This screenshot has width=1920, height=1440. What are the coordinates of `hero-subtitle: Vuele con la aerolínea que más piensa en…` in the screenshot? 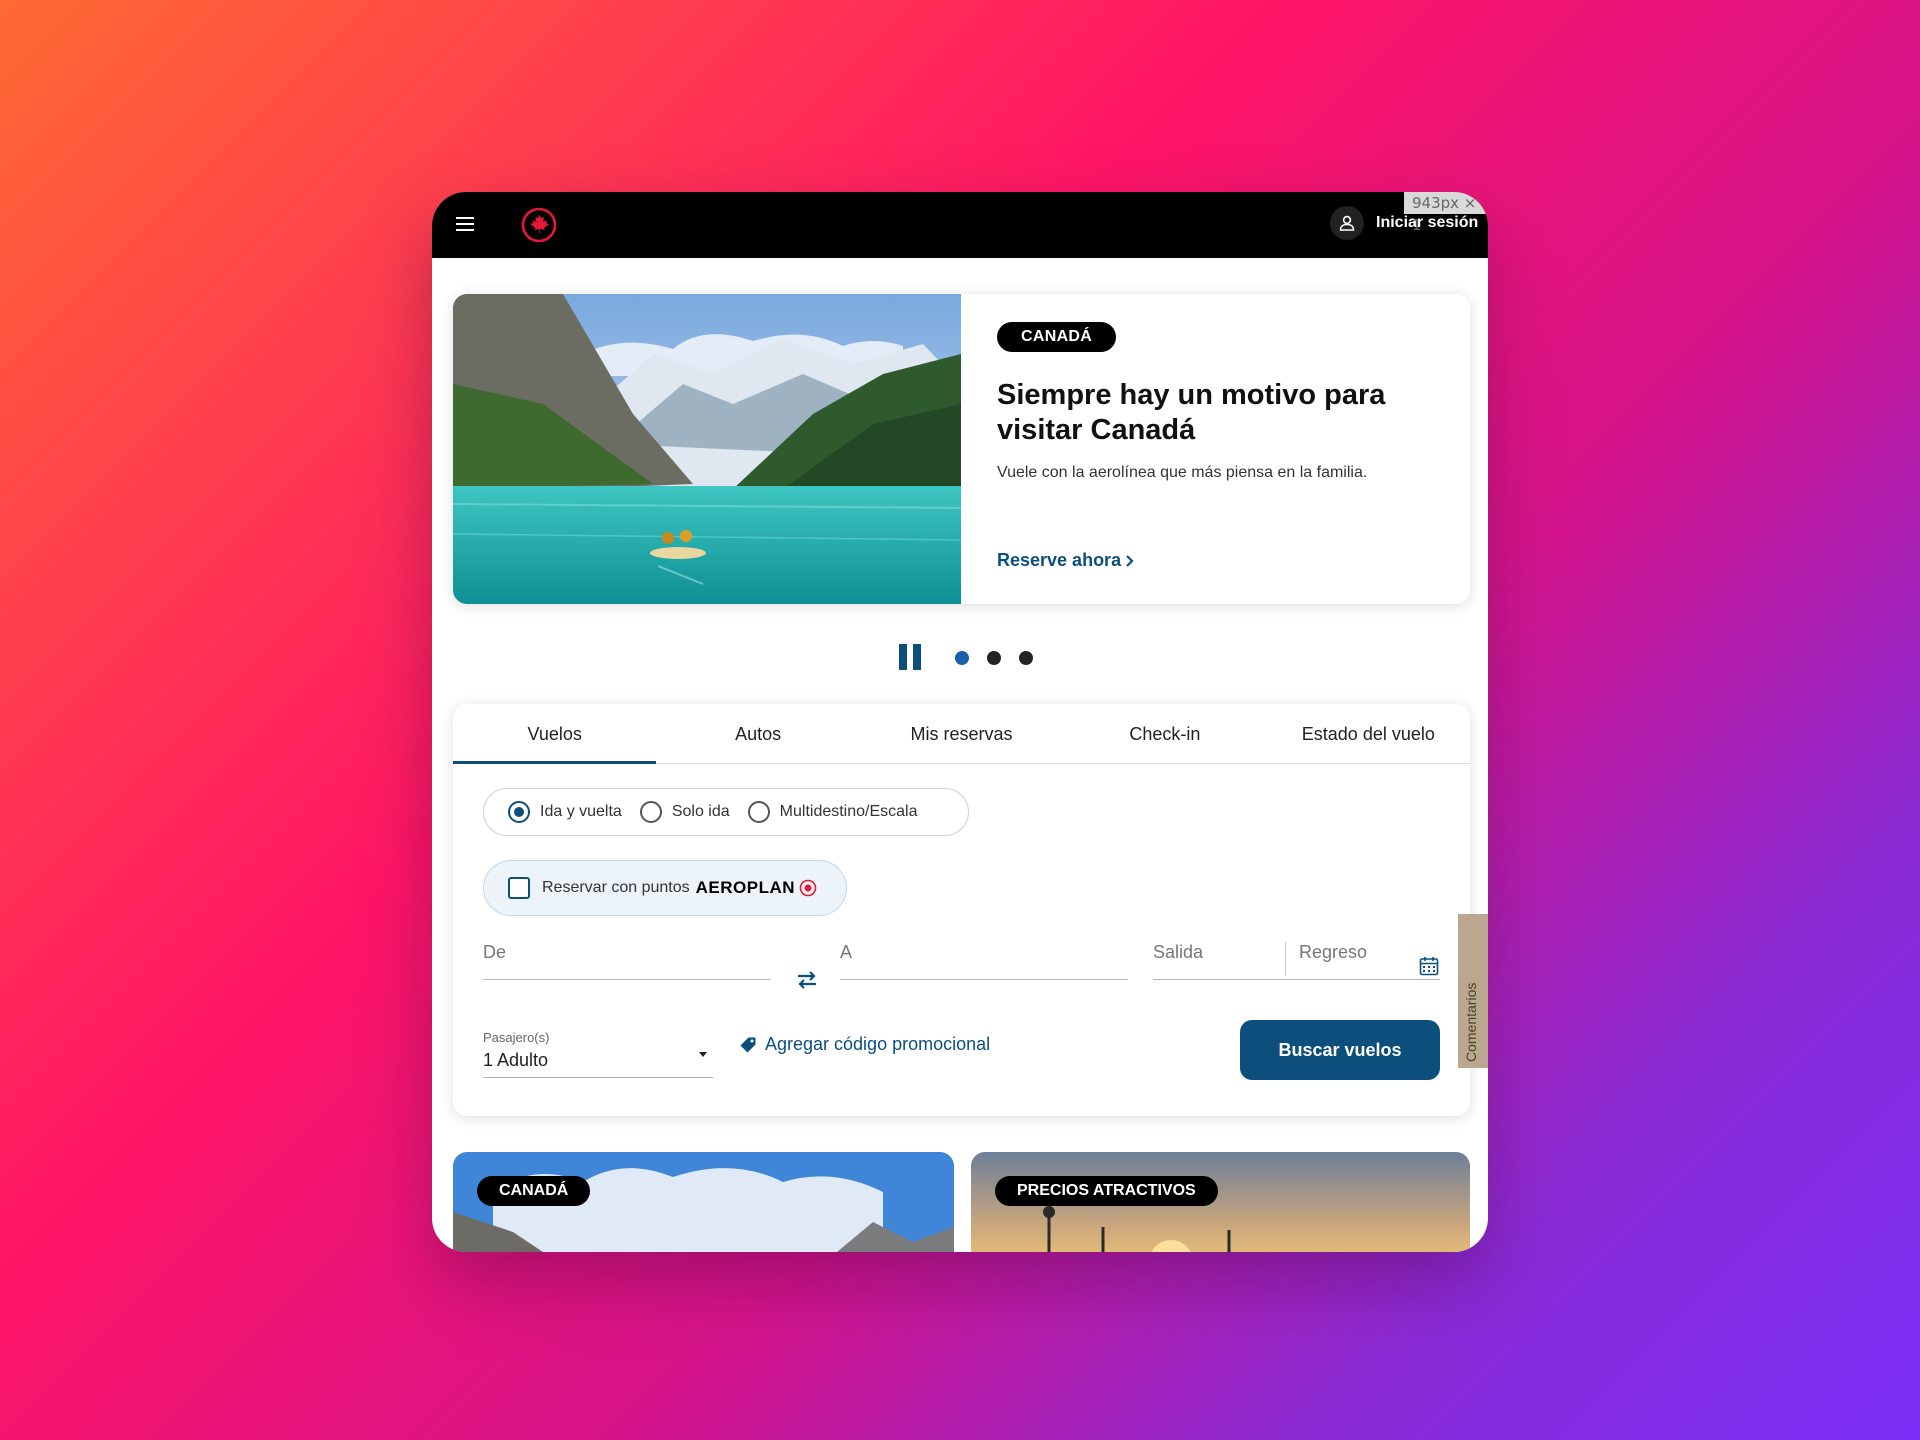 It's located at (1182, 472).